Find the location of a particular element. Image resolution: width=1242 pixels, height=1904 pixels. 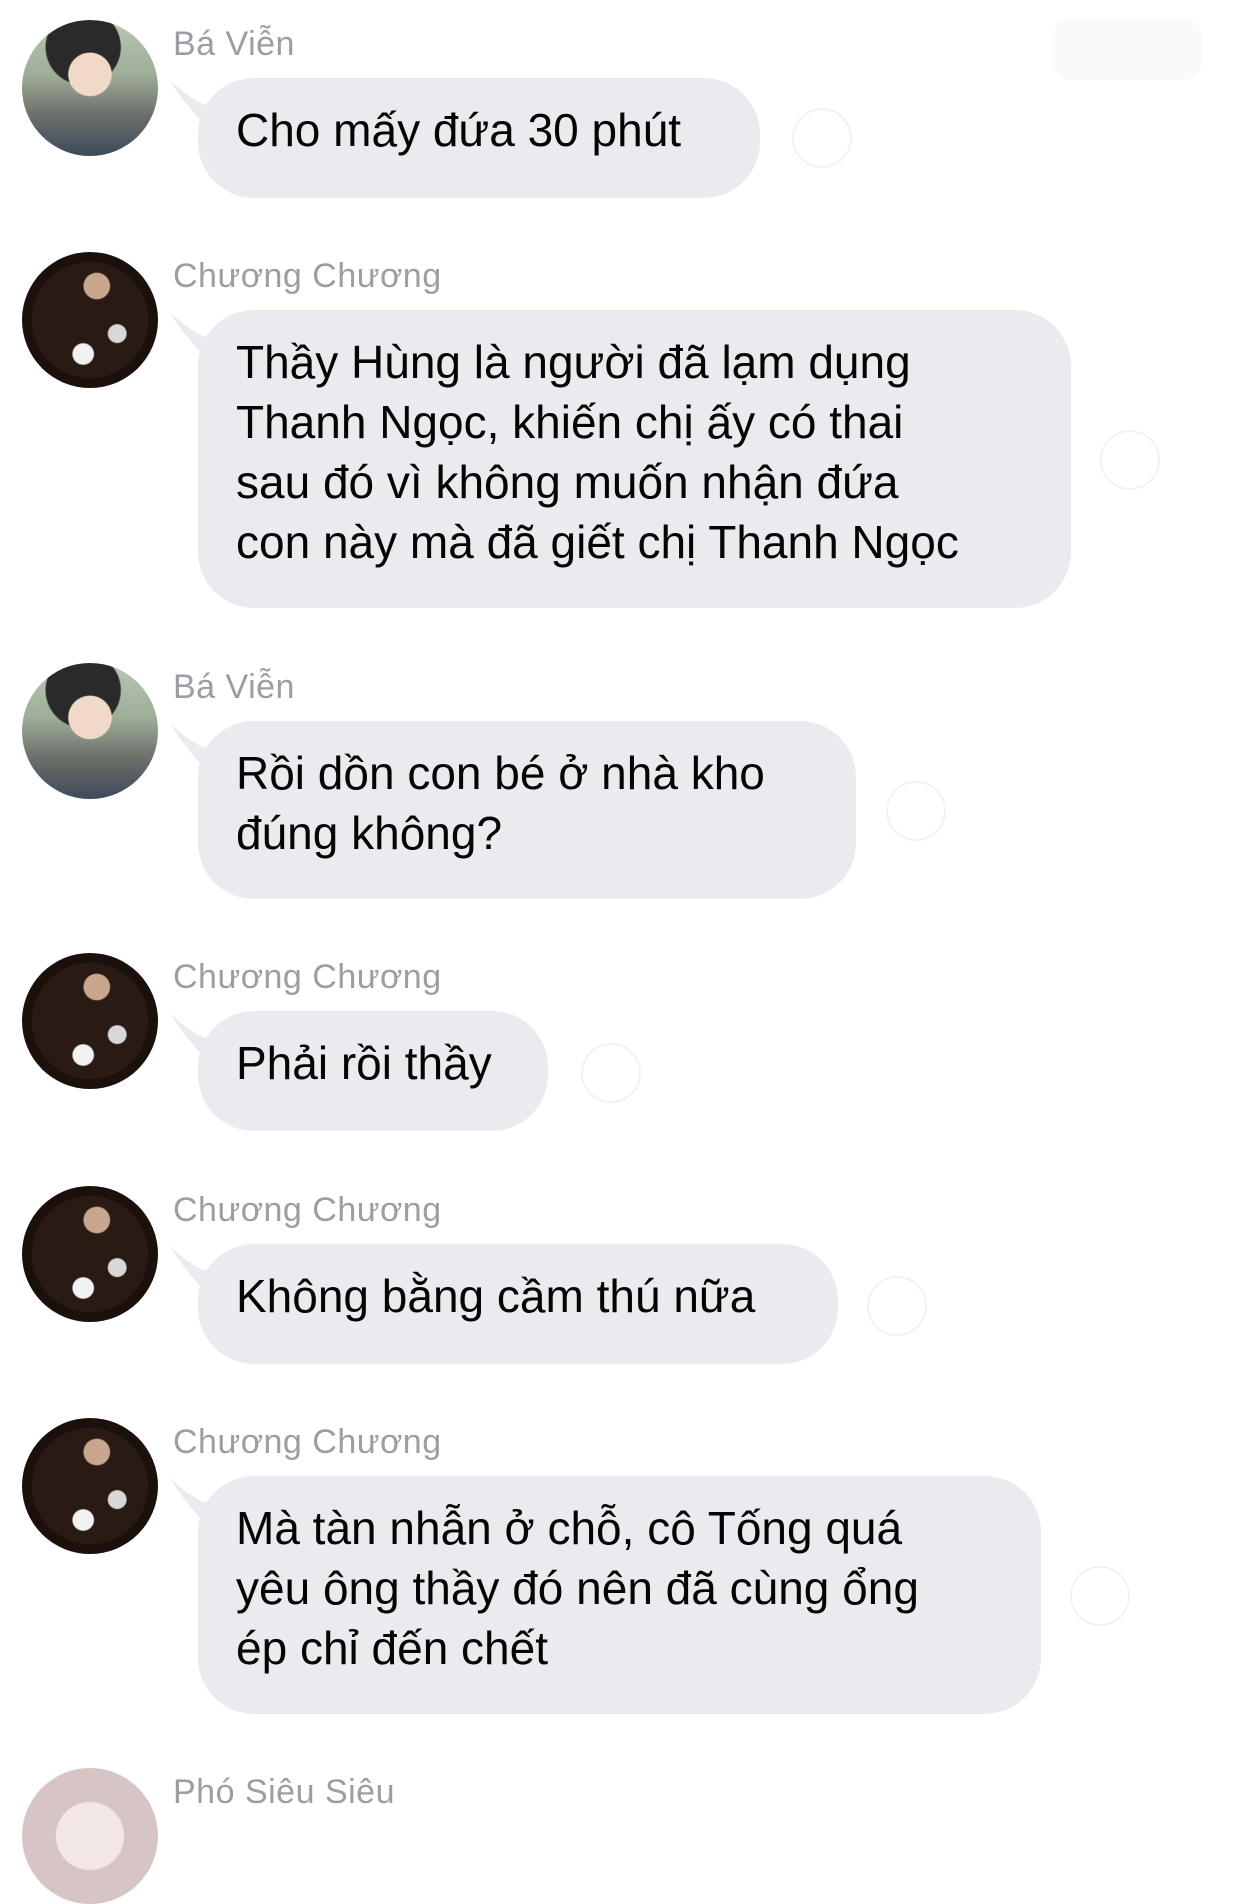

message-bubble: Không bằng cầm thú nữa is located at coordinates (504, 1304).